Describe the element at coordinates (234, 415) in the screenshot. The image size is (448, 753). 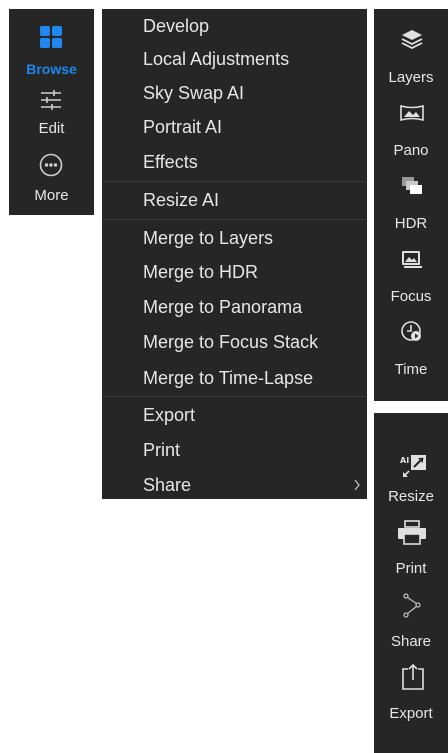
I see `menu-item-export: Export` at that location.